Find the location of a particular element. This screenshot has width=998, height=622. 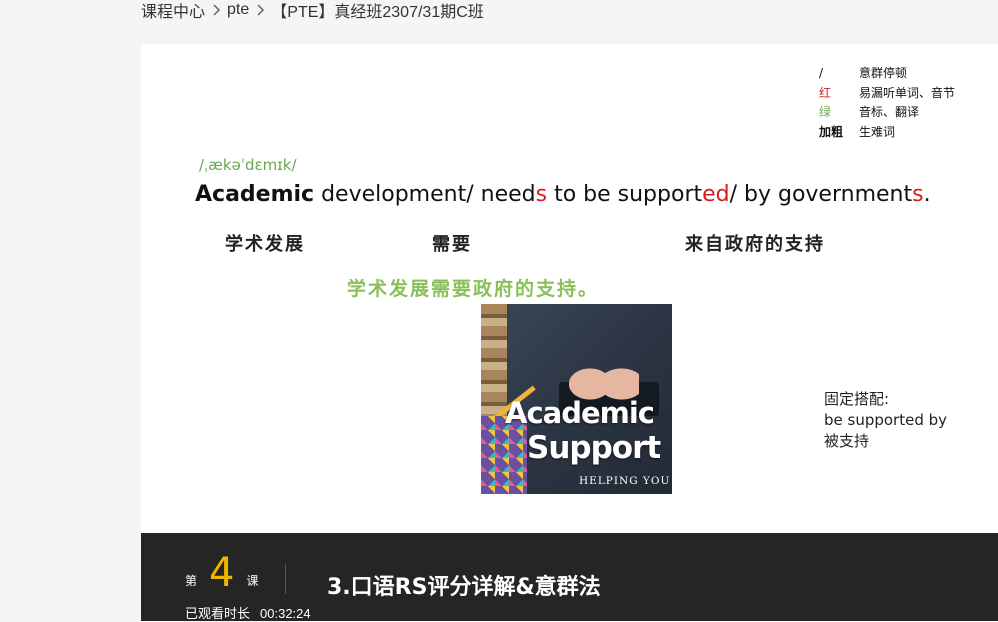

breadcrumb-item-class: 【PTE】真经班2307/31期C班 is located at coordinates (377, 12).